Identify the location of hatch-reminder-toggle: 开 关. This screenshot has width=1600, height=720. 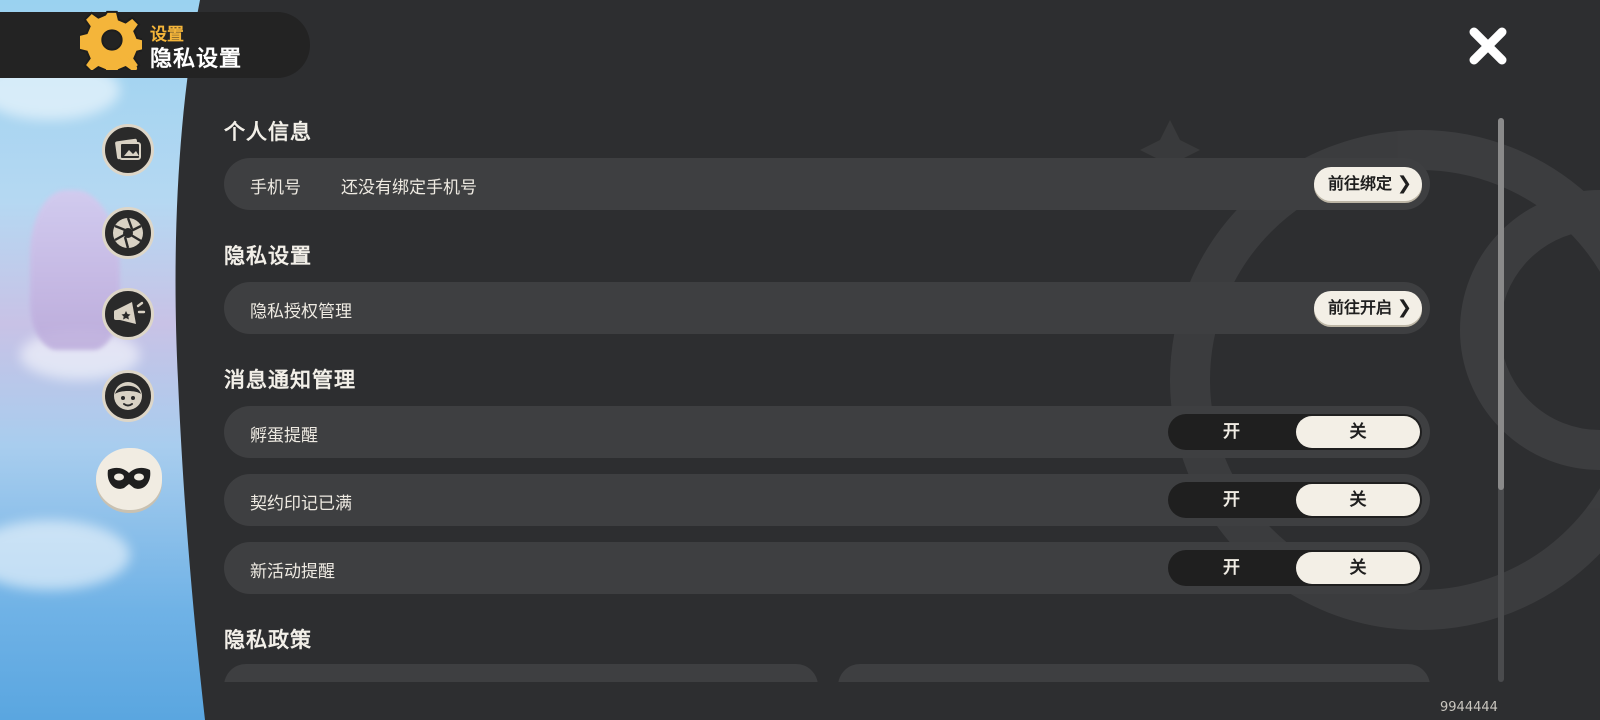
(1295, 432).